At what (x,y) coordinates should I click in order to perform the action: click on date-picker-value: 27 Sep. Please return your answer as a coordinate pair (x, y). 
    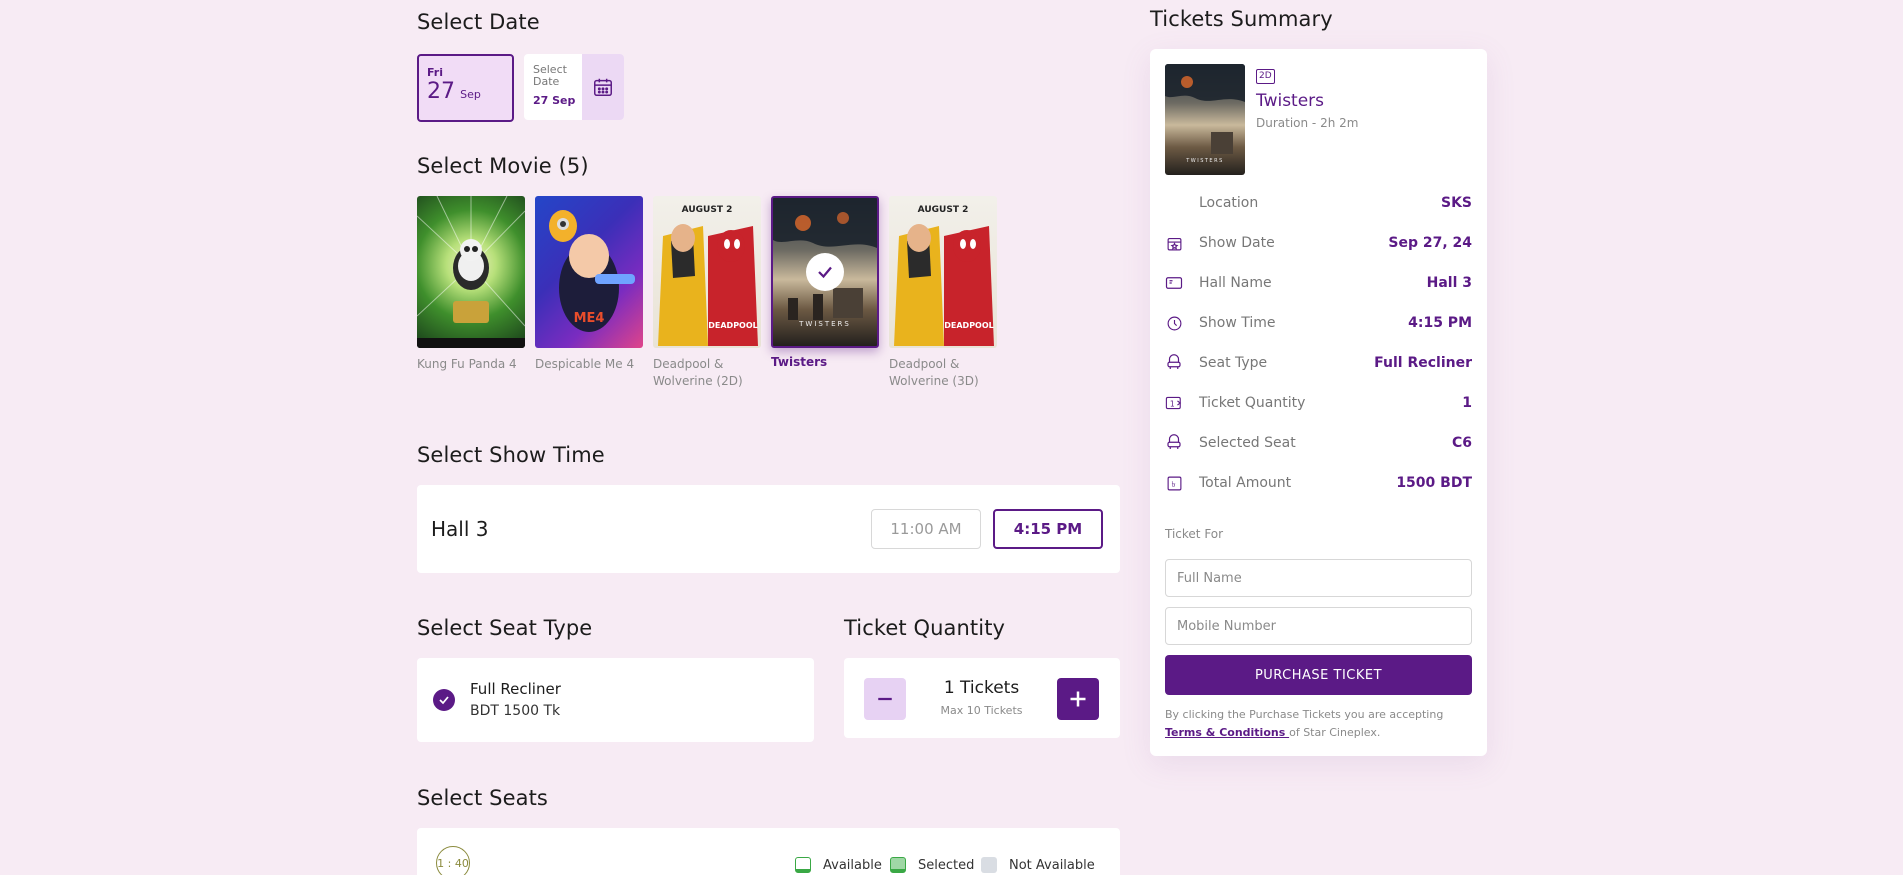
    Looking at the image, I should click on (554, 100).